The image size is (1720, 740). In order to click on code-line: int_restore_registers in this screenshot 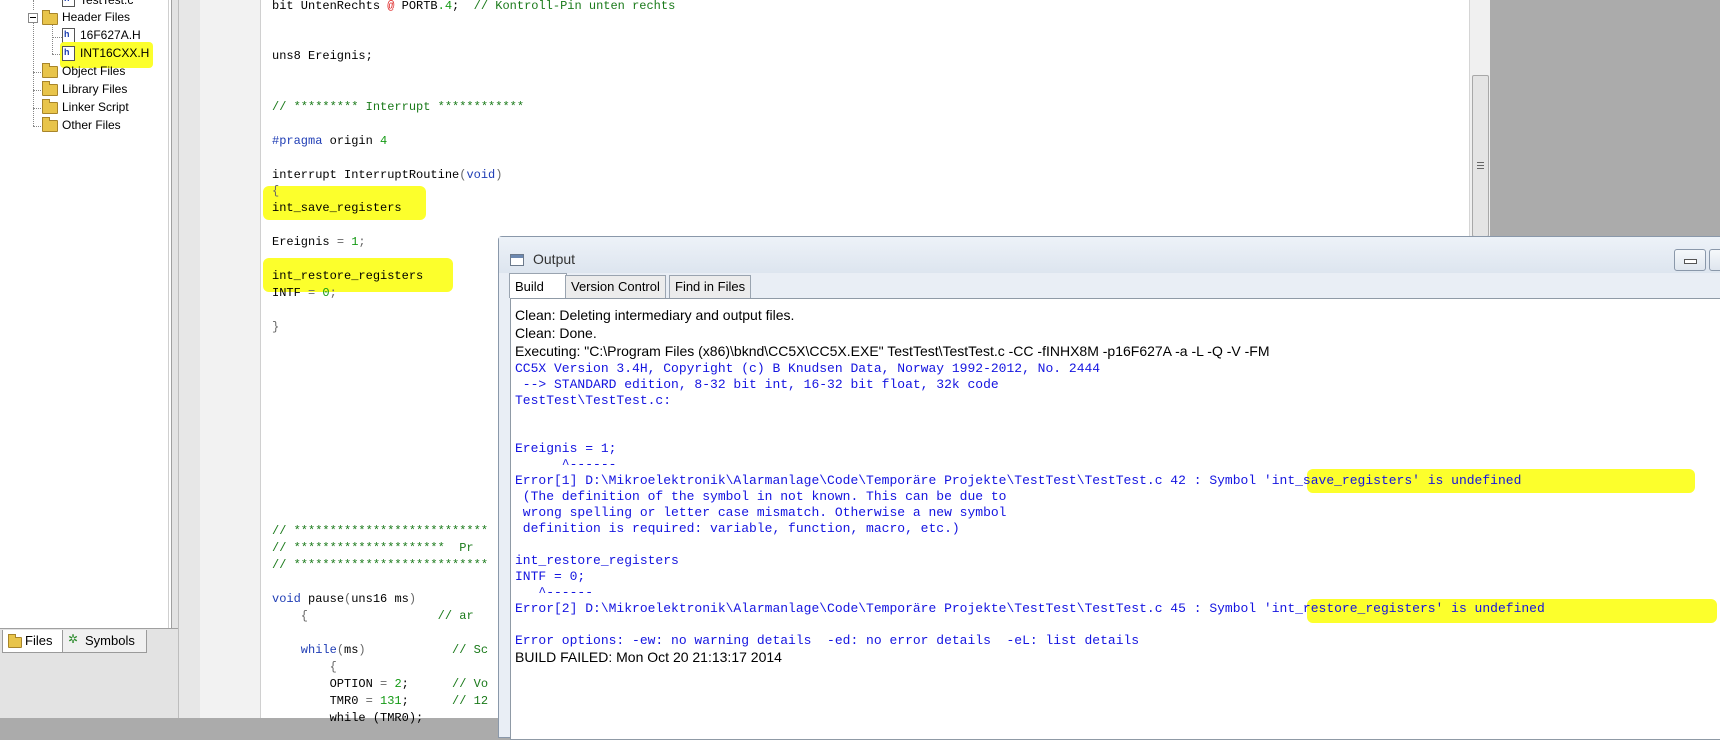, I will do `click(348, 276)`.